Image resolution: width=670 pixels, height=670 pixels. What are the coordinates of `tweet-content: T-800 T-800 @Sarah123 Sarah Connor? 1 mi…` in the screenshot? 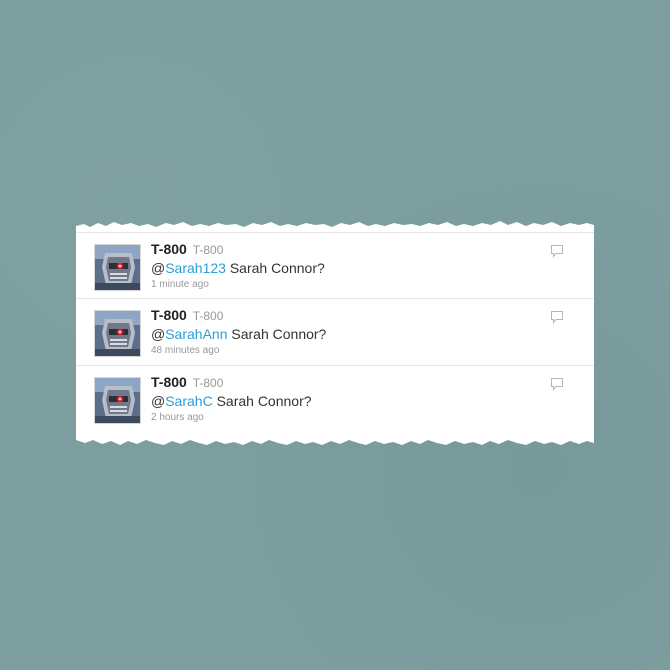 It's located at (352, 267).